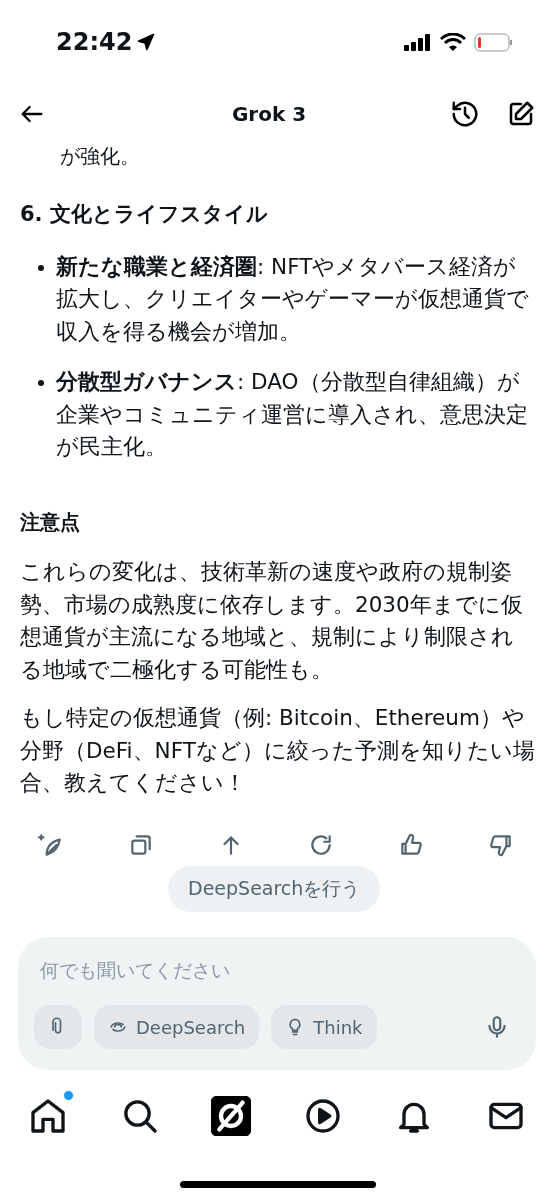 The width and height of the screenshot is (554, 1200). I want to click on notification-dot, so click(68, 1095).